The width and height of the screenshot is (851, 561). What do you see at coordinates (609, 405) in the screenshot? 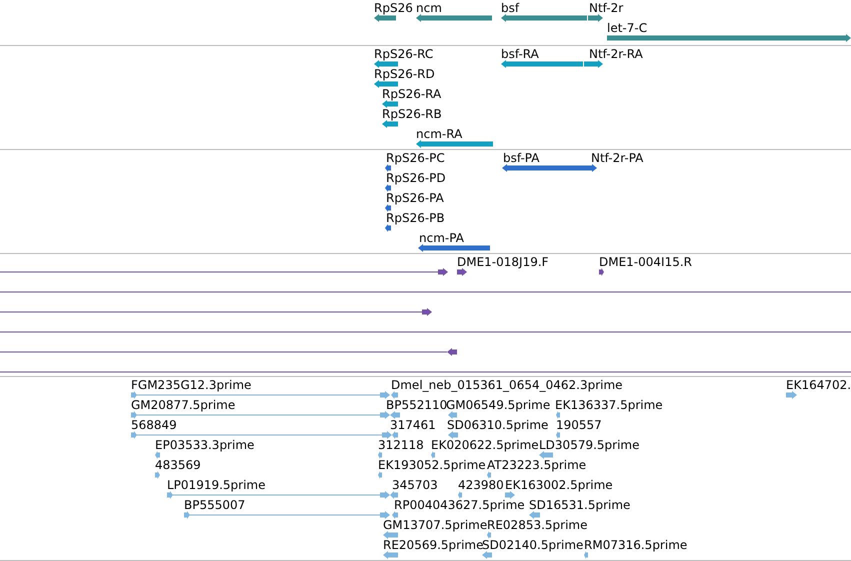
I see `feature-label: EK136337.5prime` at bounding box center [609, 405].